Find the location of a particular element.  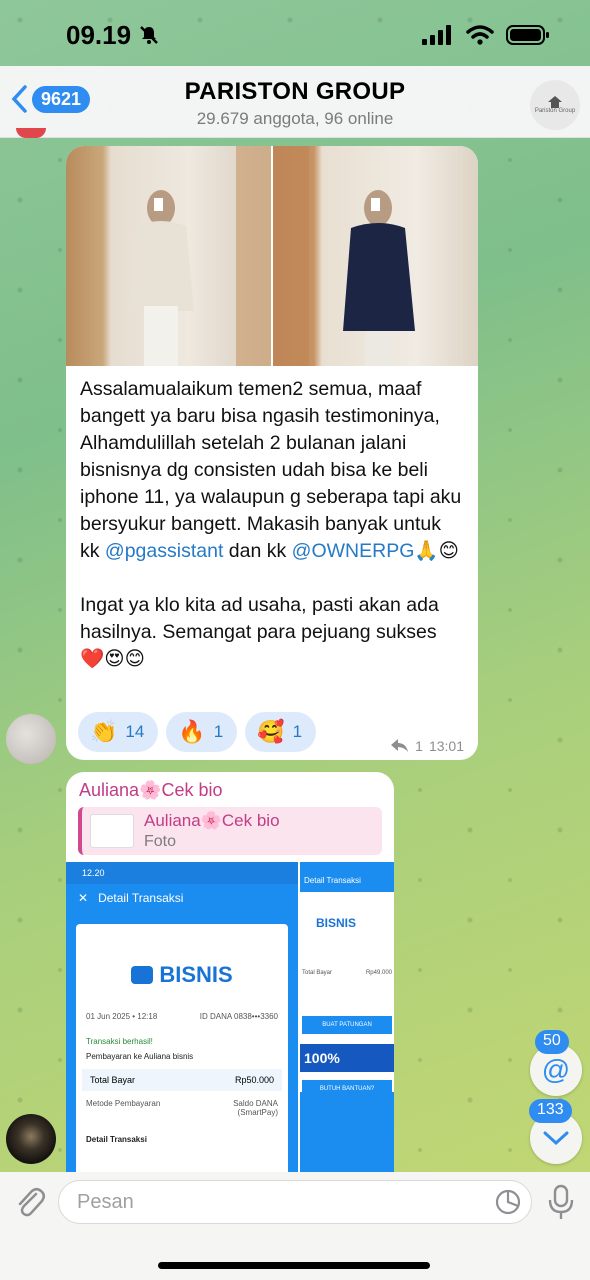

home-indicator is located at coordinates (294, 1265).